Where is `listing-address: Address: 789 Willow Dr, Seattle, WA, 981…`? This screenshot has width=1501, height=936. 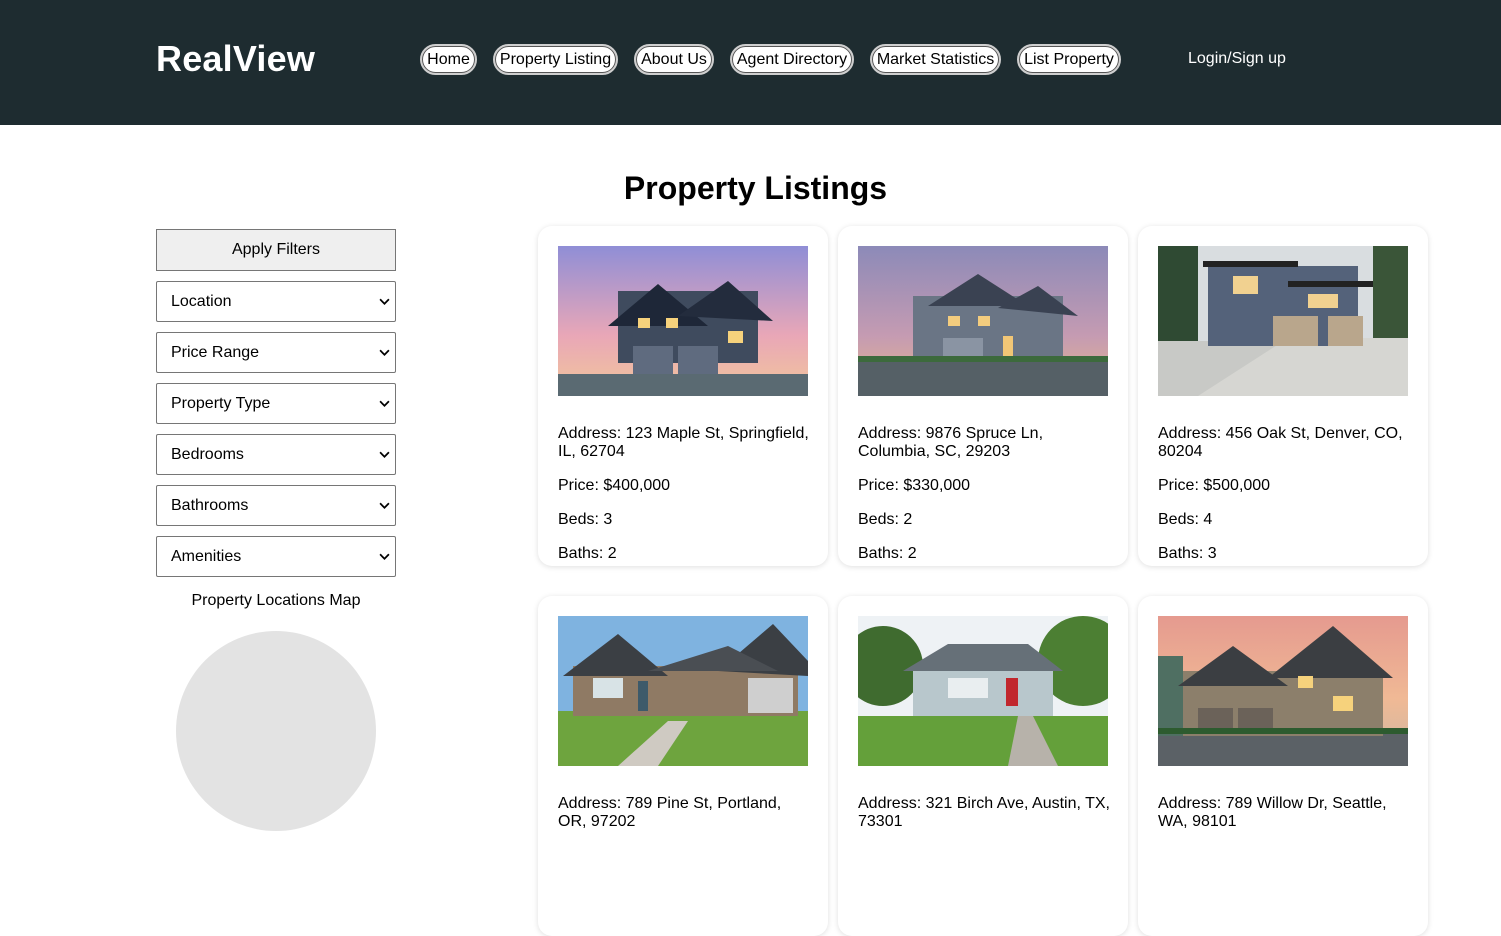
listing-address: Address: 789 Willow Dr, Seattle, WA, 981… is located at coordinates (1272, 812).